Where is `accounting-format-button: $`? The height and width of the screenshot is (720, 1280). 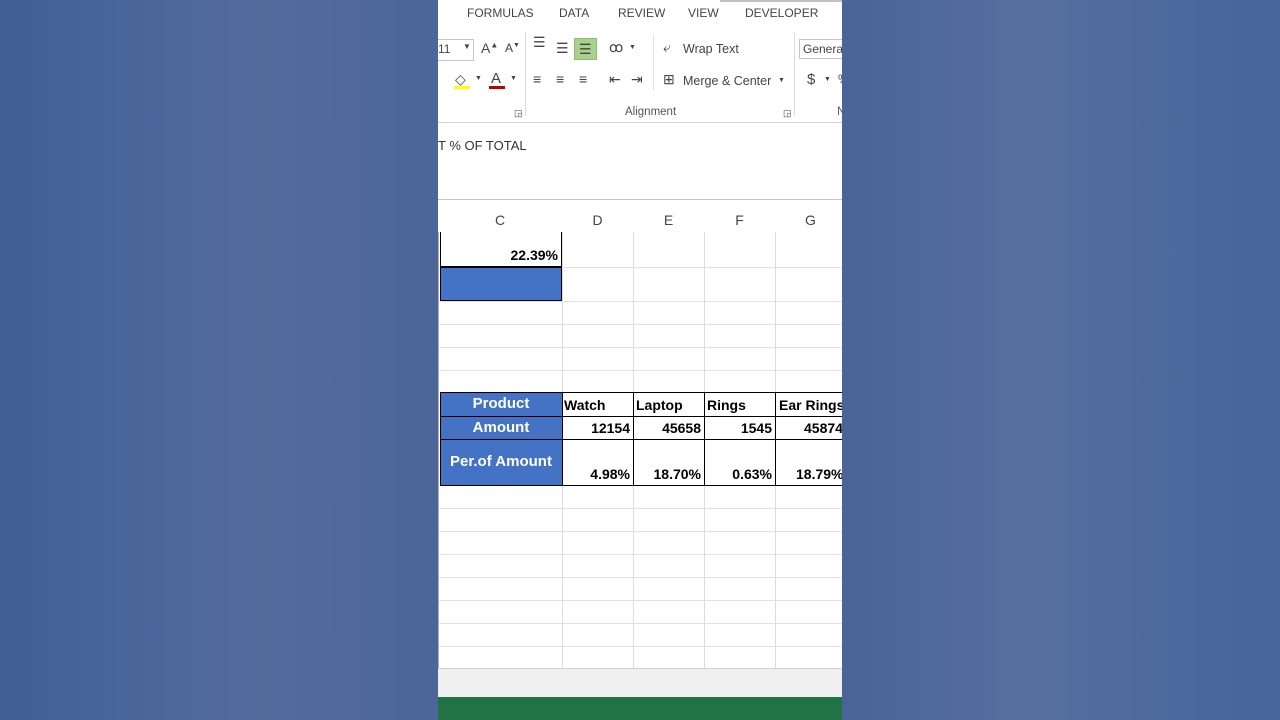 accounting-format-button: $ is located at coordinates (811, 79).